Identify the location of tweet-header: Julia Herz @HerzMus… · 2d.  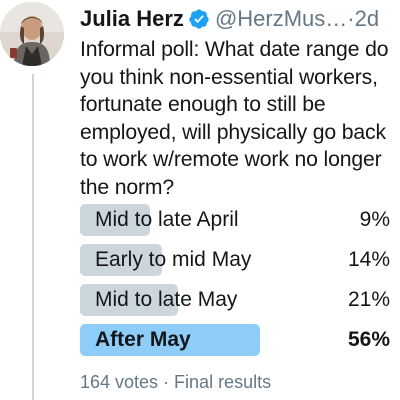
(239, 19).